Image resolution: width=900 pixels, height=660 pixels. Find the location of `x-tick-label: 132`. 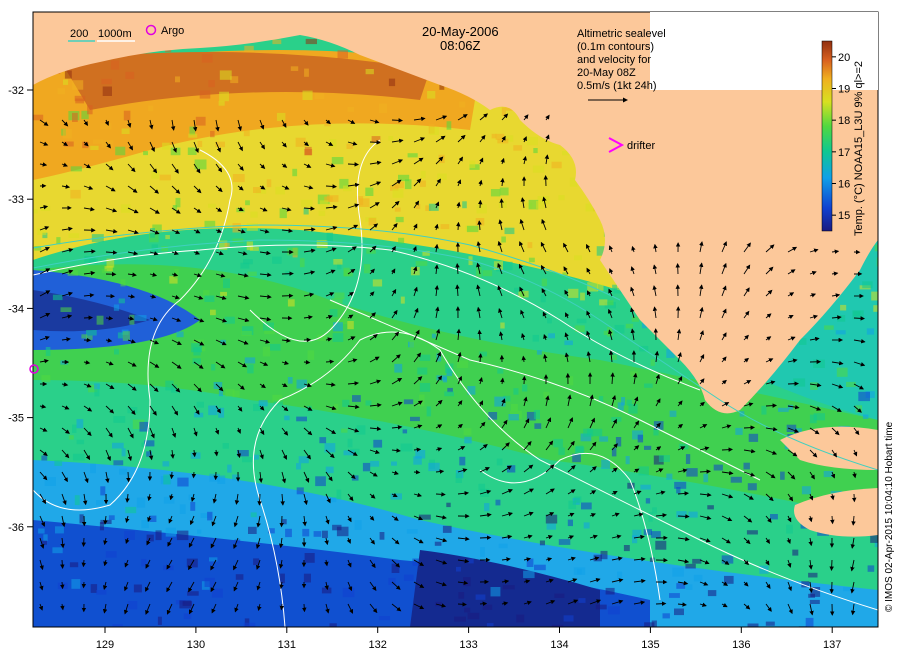

x-tick-label: 132 is located at coordinates (378, 645).